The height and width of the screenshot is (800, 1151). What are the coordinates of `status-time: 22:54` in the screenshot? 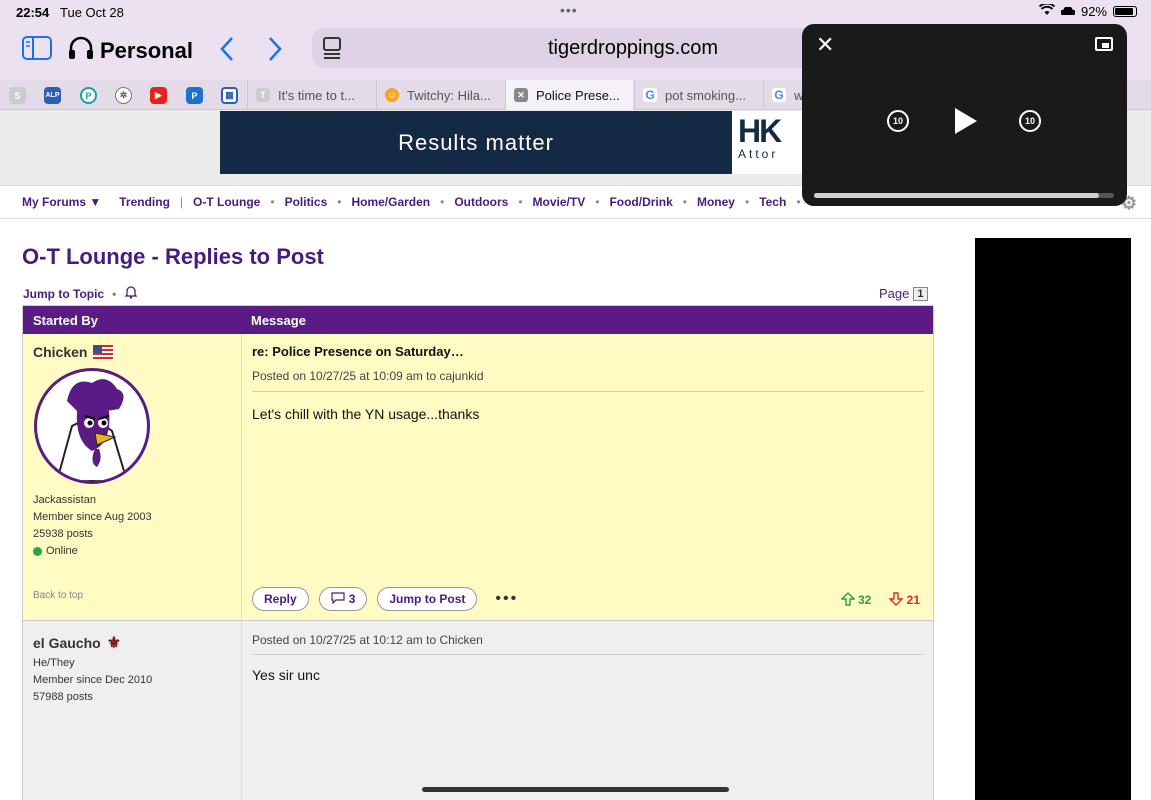 It's located at (33, 12).